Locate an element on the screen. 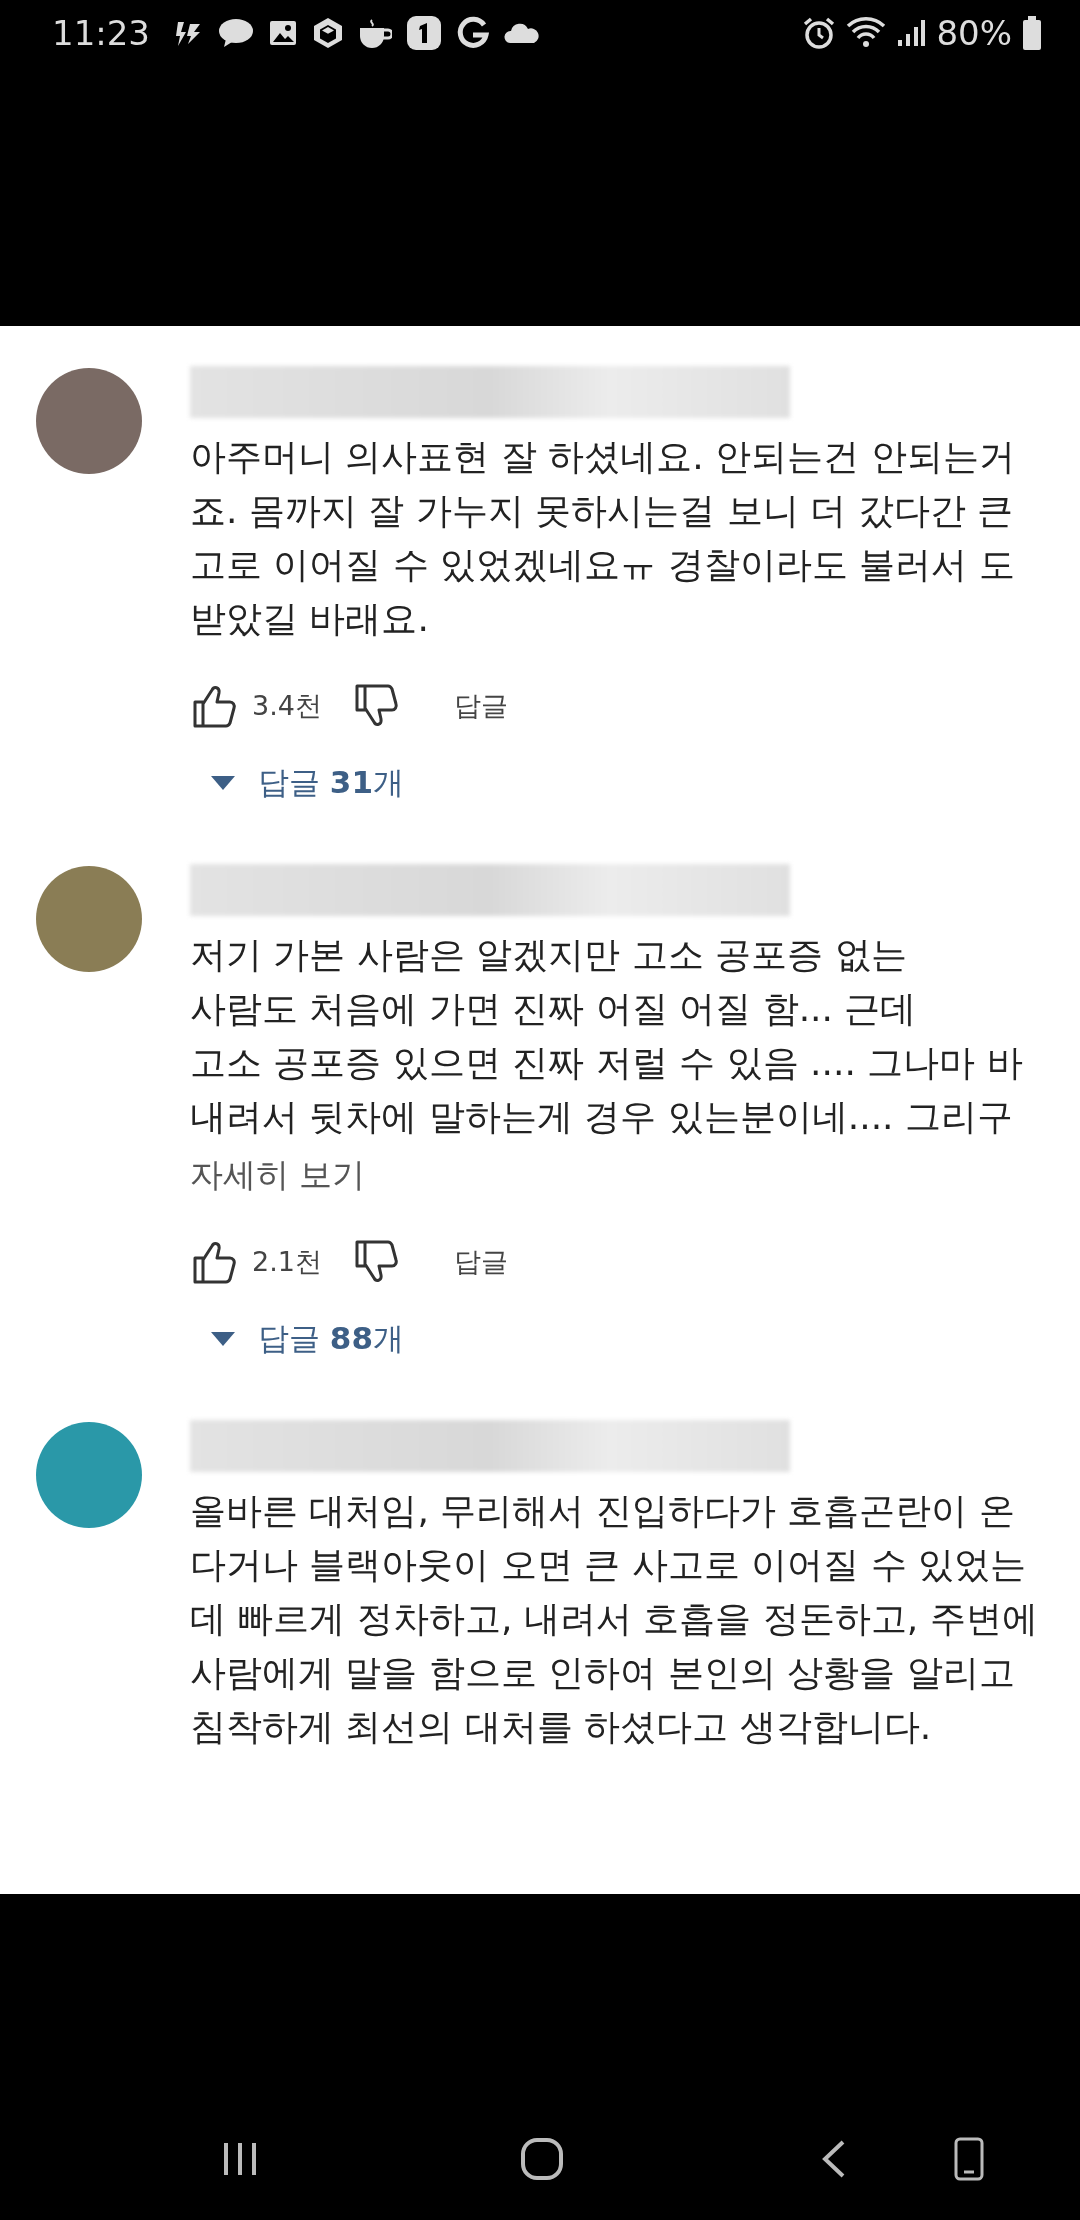 The height and width of the screenshot is (2220, 1080). battery-icon is located at coordinates (1032, 33).